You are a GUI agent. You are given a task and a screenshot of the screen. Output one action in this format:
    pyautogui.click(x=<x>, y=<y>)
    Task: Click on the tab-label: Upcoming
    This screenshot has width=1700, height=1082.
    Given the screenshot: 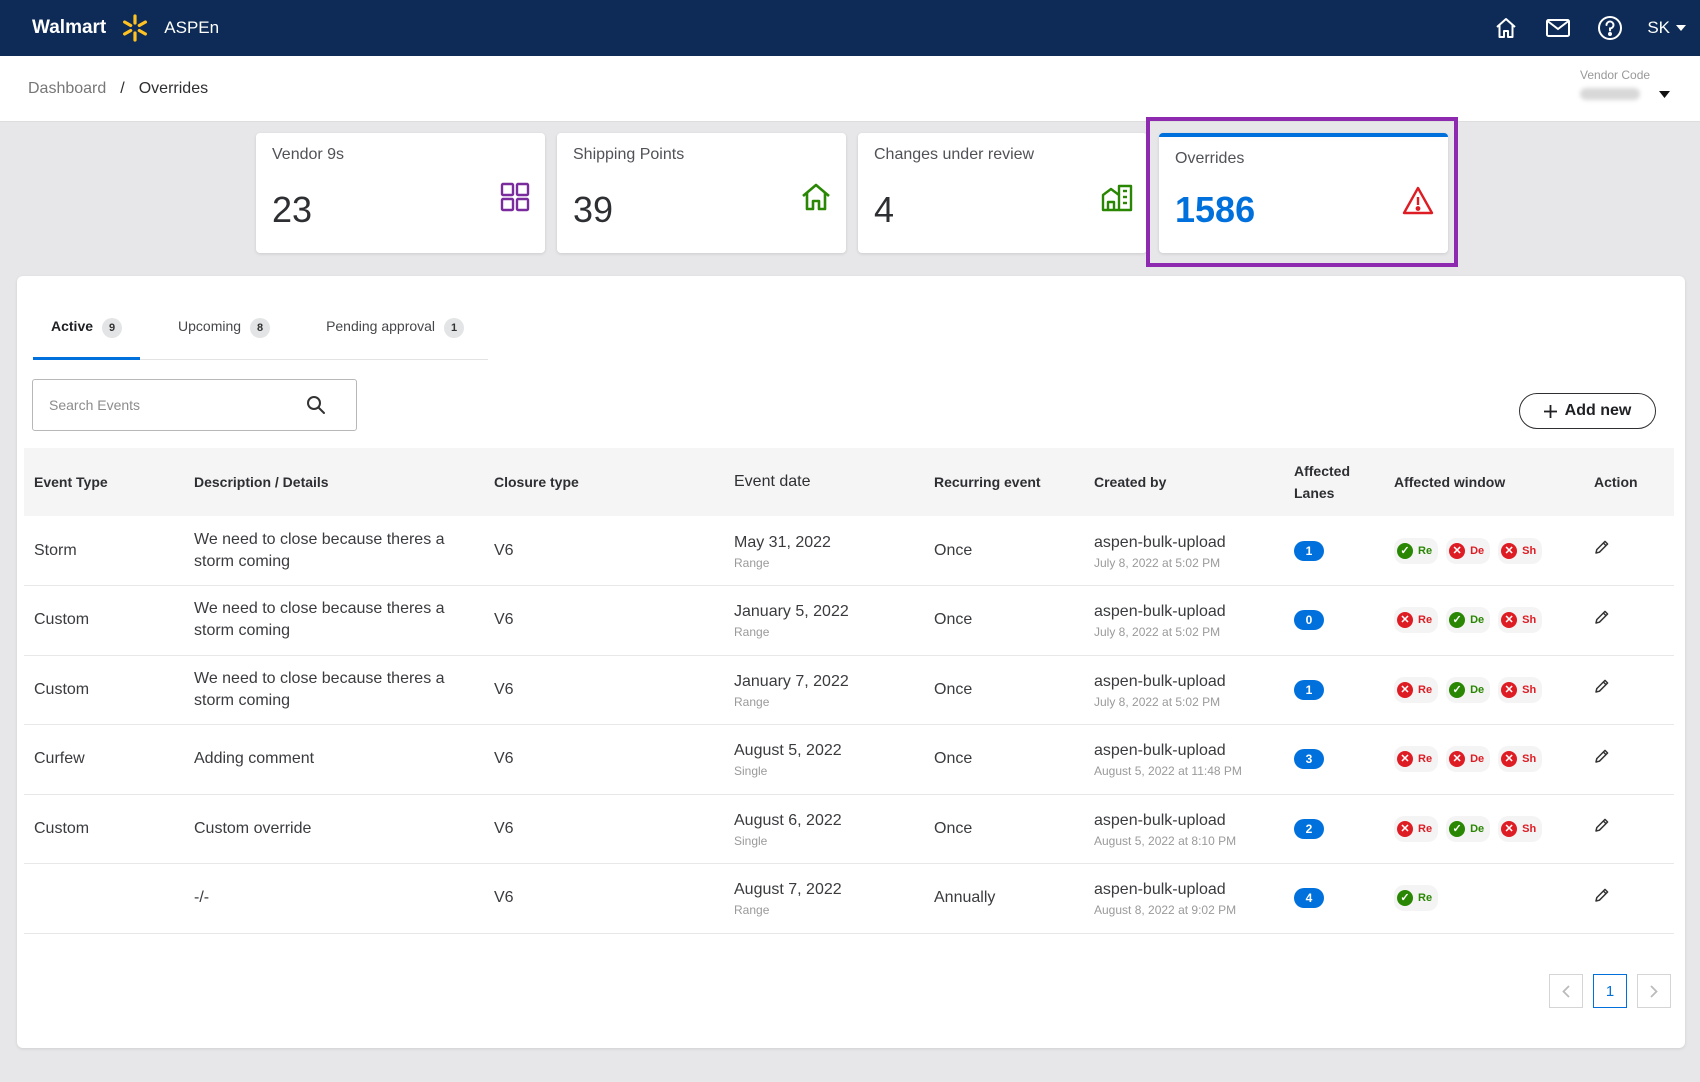 What is the action you would take?
    pyautogui.click(x=210, y=326)
    